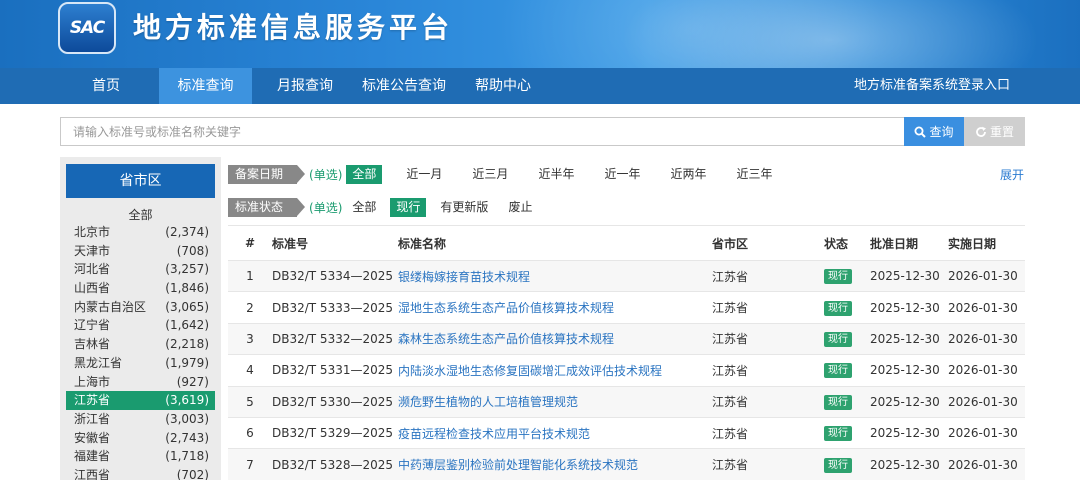 Image resolution: width=1080 pixels, height=480 pixels. What do you see at coordinates (187, 344) in the screenshot?
I see `region-count: (2,218)` at bounding box center [187, 344].